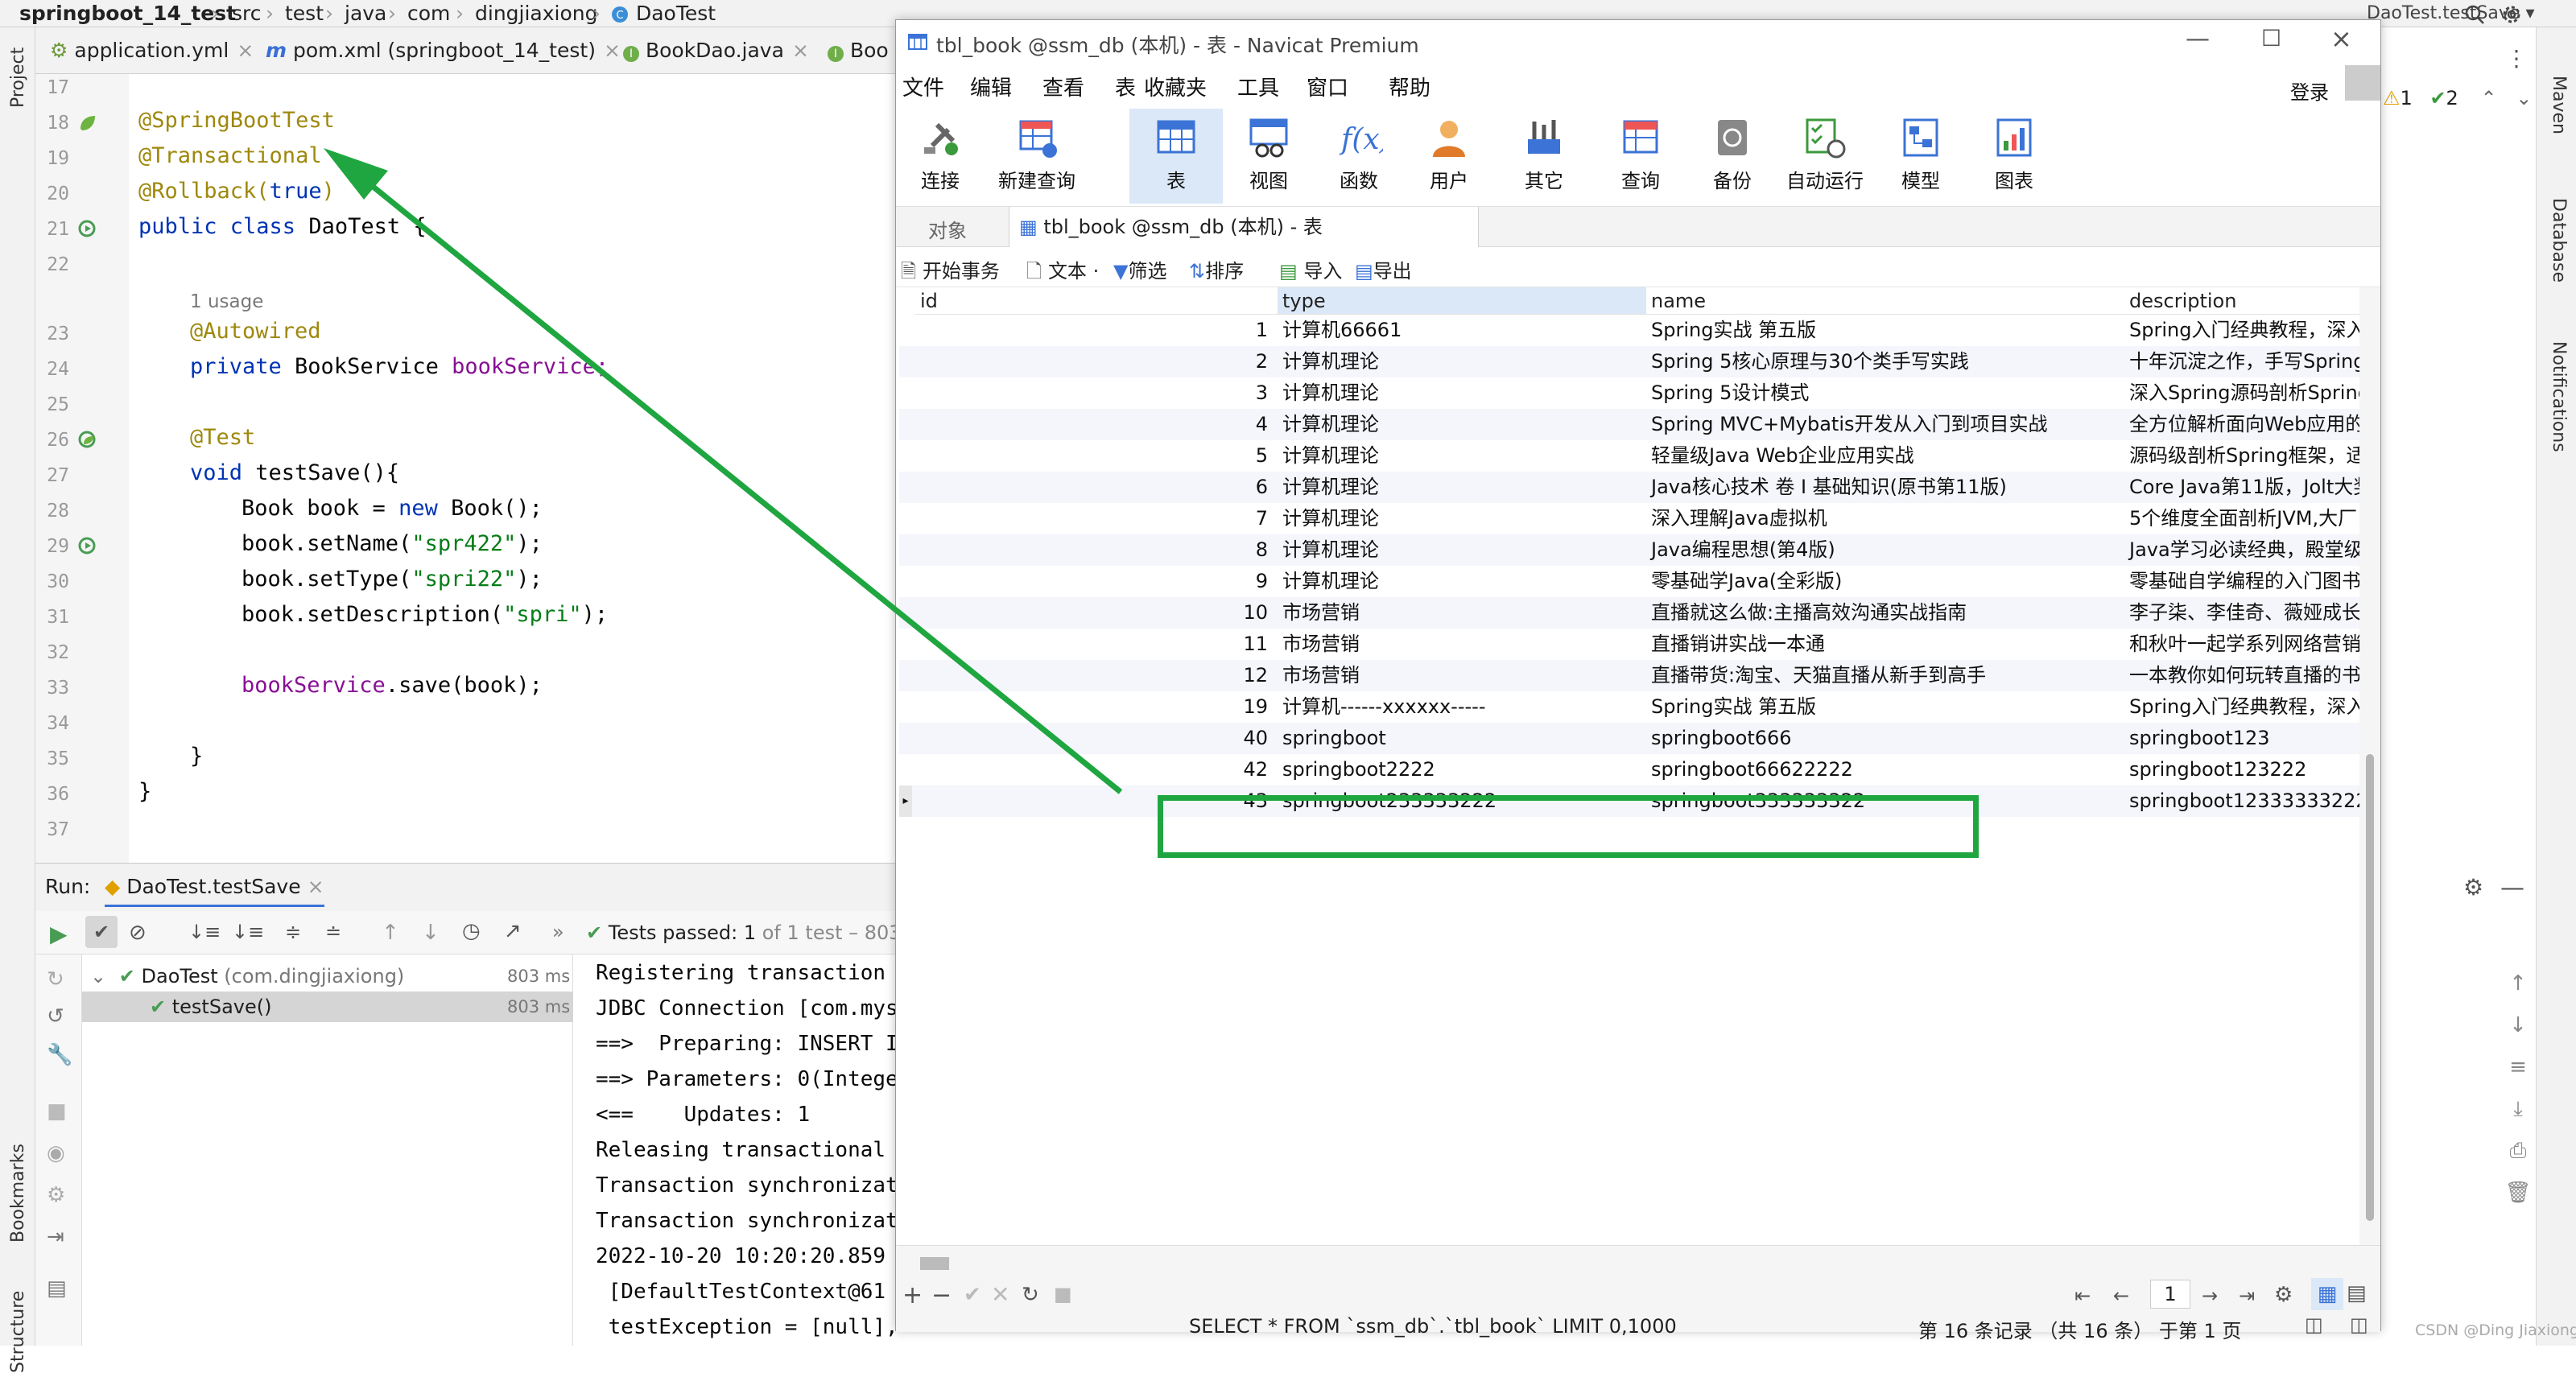 Image resolution: width=2576 pixels, height=1373 pixels. I want to click on cell-type: 计算机66661, so click(1462, 330).